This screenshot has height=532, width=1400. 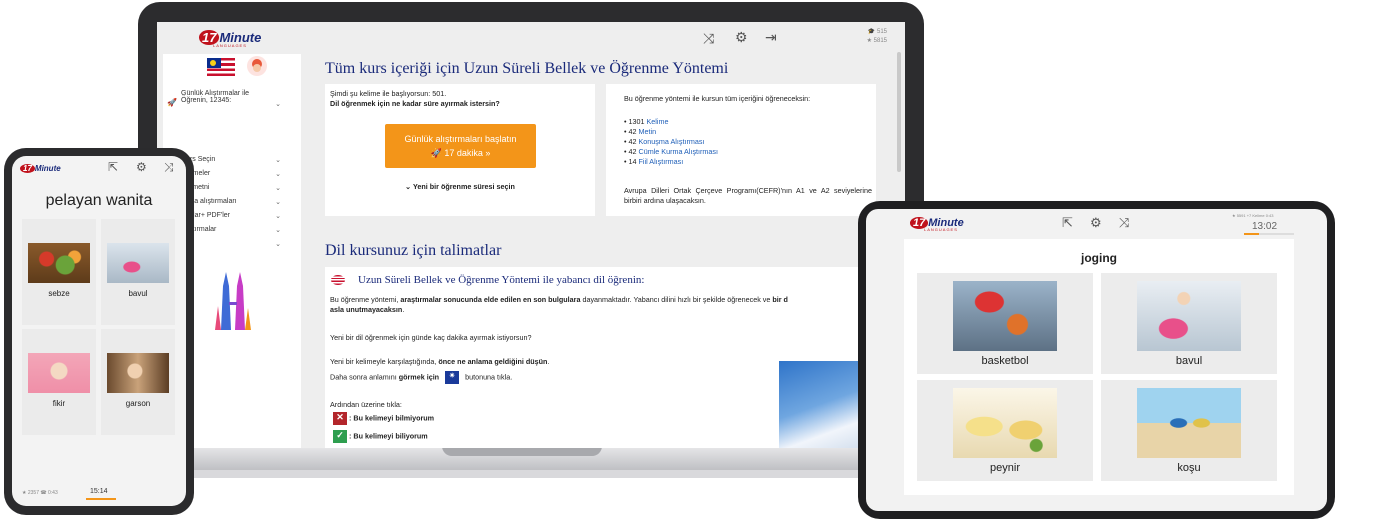 I want to click on target-word: pelayan wanita, so click(x=99, y=200).